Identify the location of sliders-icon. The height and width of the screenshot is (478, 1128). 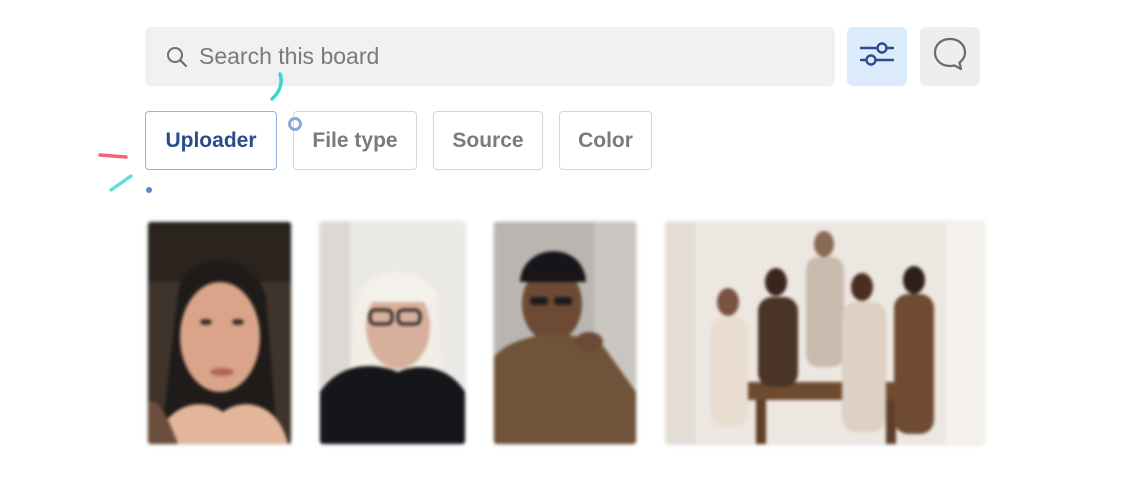
(877, 56).